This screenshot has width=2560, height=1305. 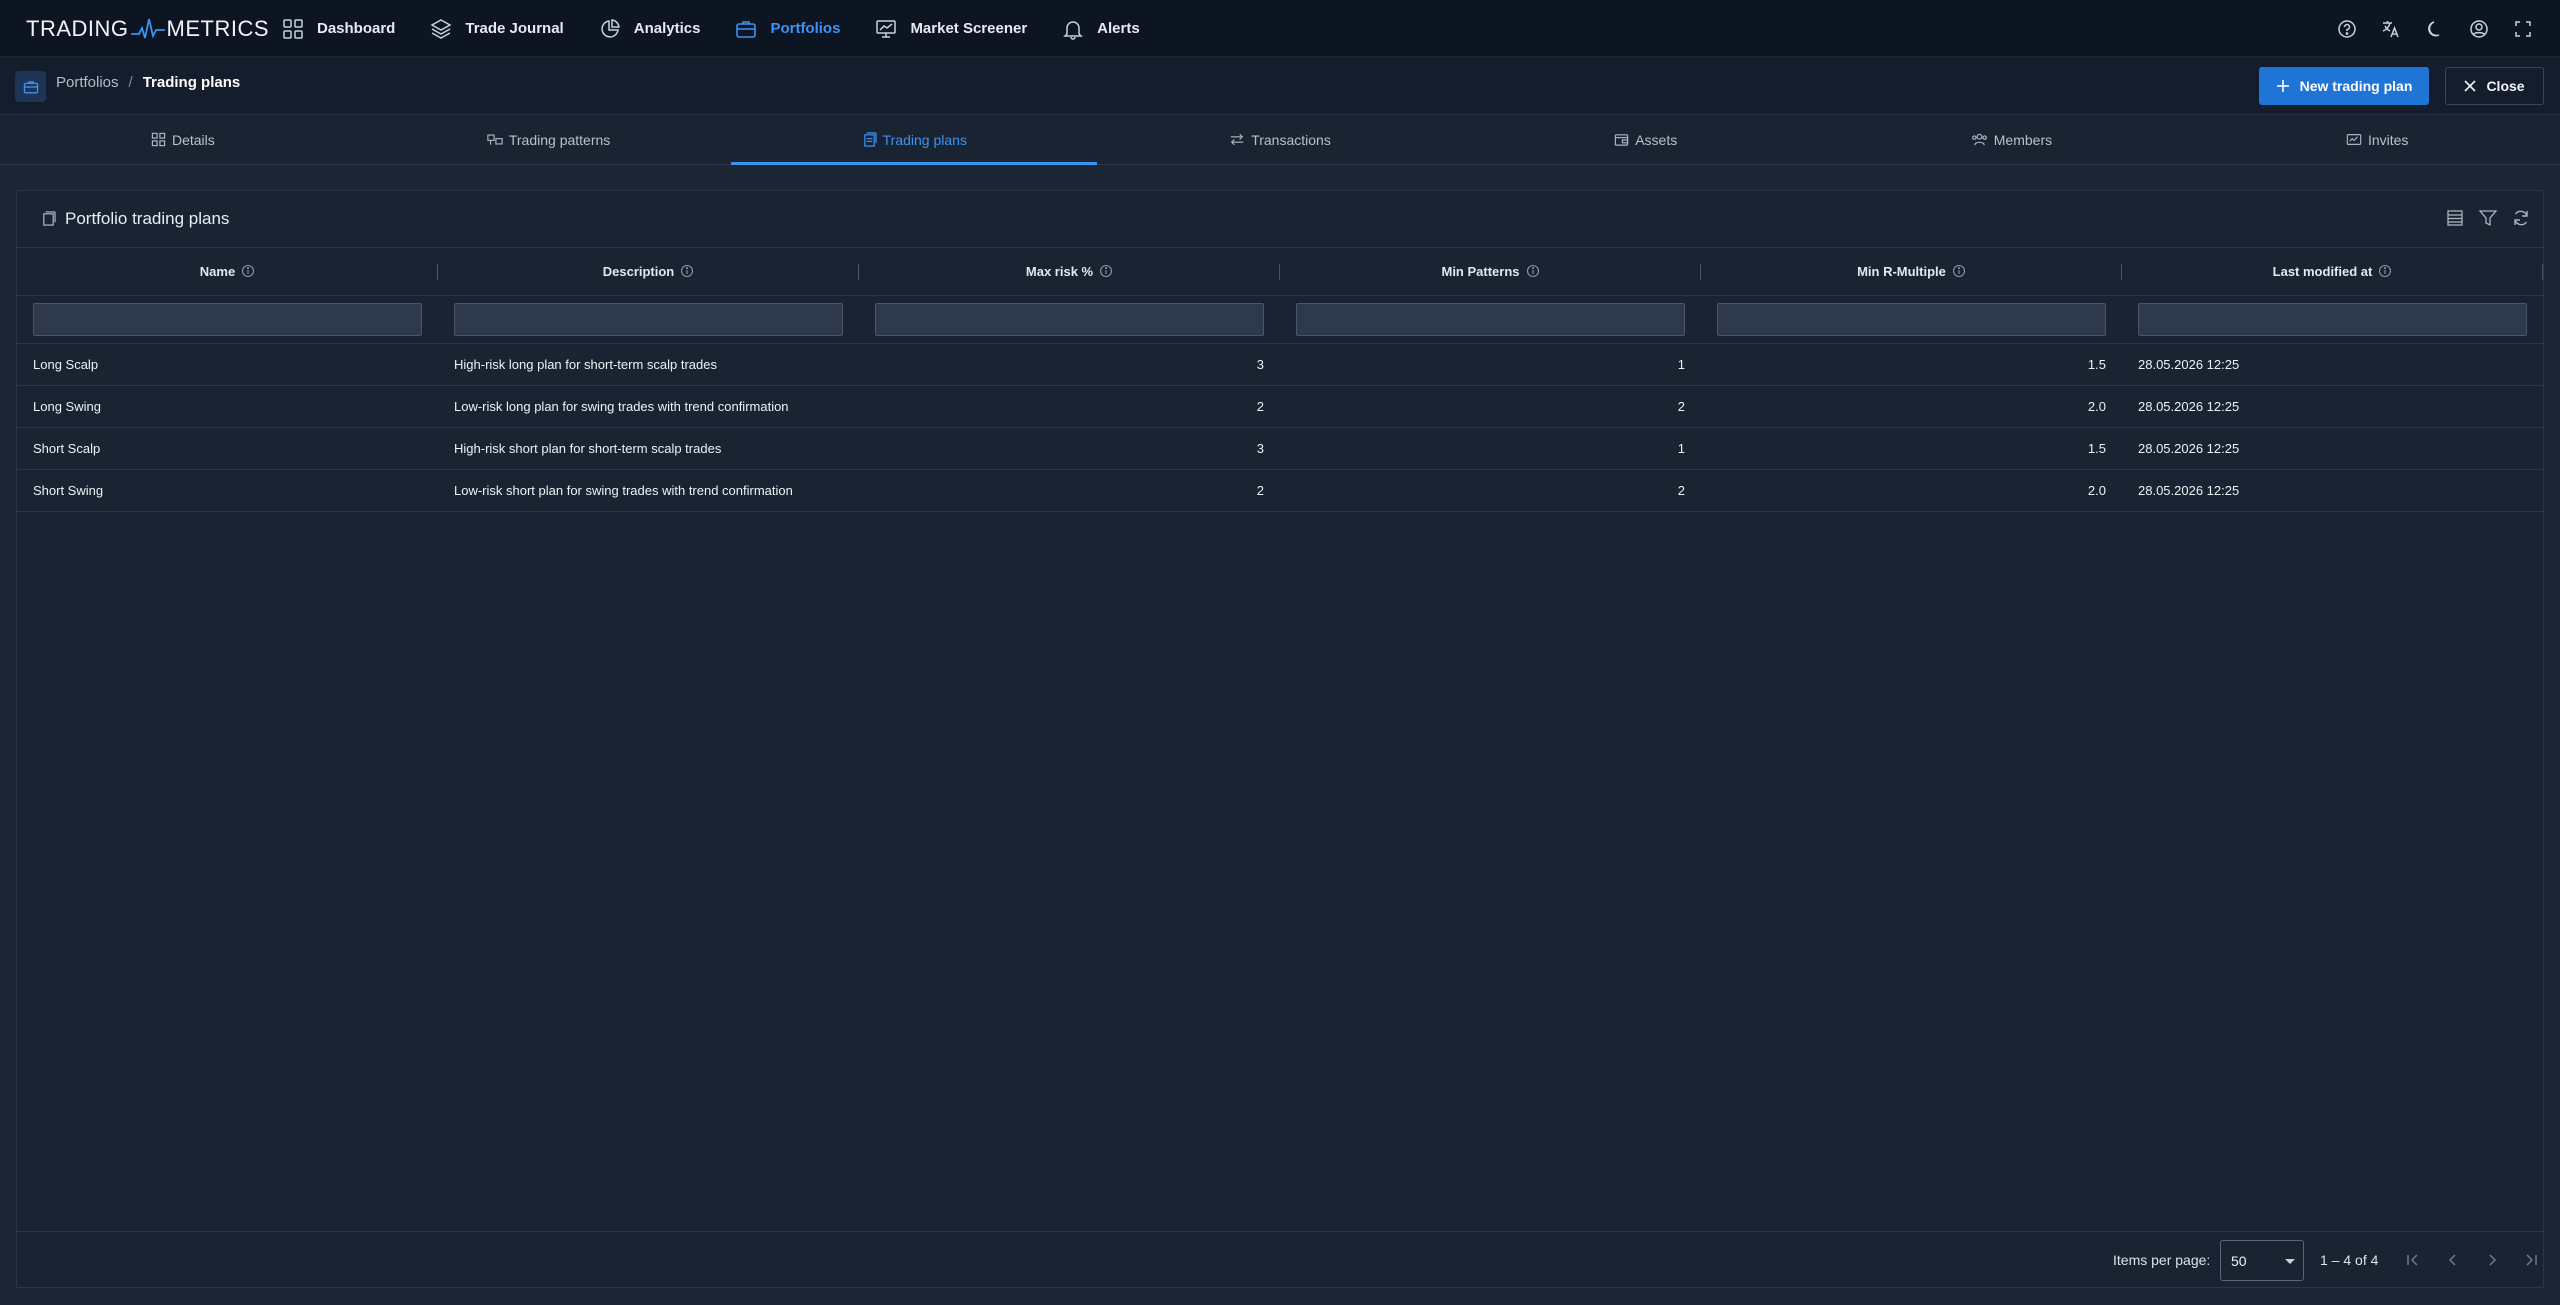 I want to click on next-page-icon, so click(x=2492, y=1260).